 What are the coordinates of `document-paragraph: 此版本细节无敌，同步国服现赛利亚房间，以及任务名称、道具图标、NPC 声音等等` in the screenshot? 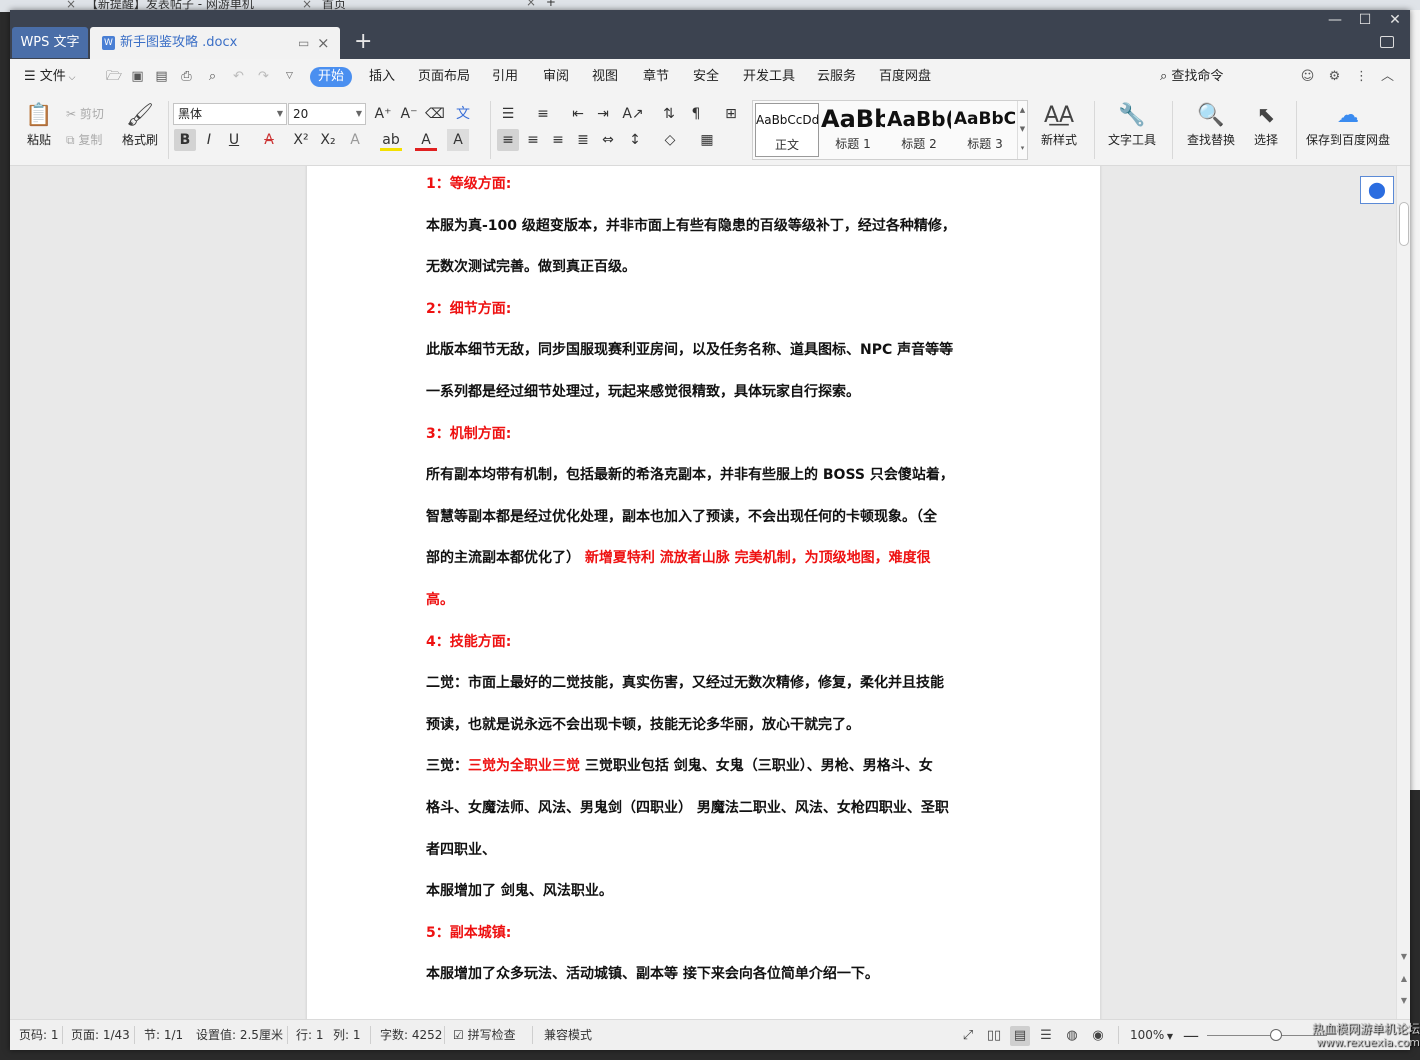 It's located at (689, 349).